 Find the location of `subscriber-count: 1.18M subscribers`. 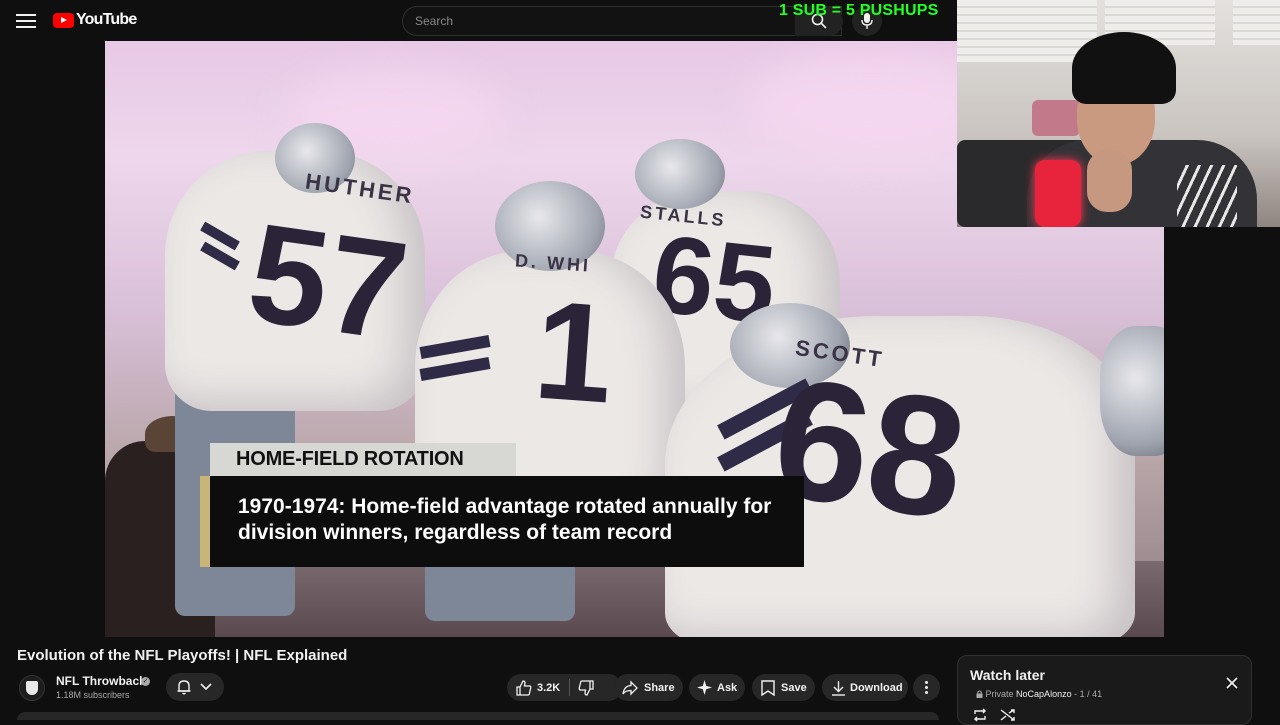

subscriber-count: 1.18M subscribers is located at coordinates (93, 695).